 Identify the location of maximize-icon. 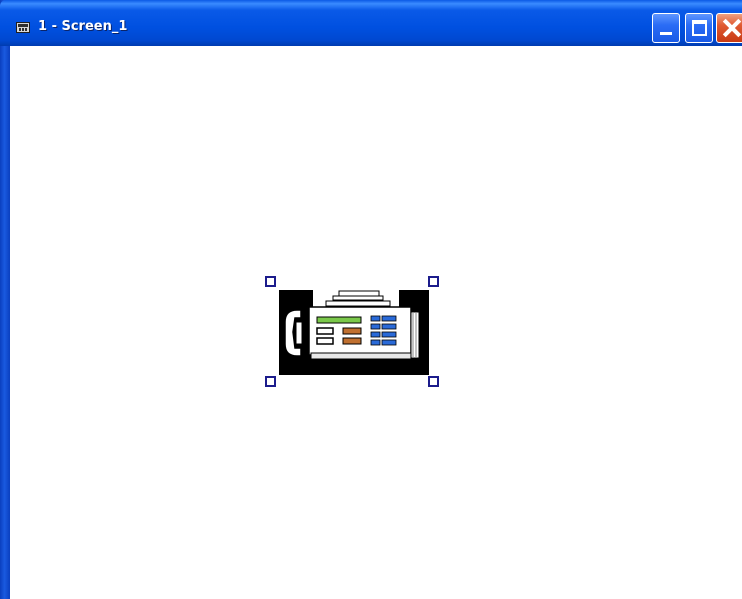
(699, 28).